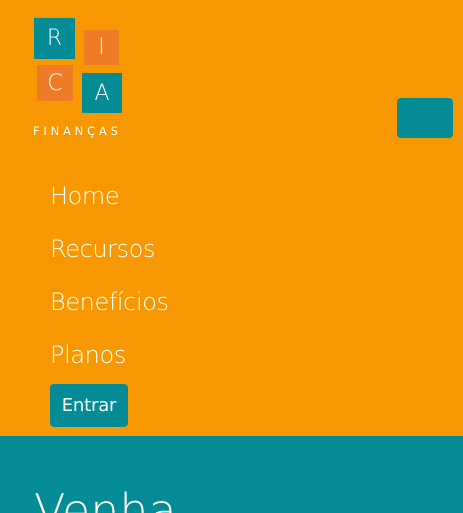 This screenshot has width=463, height=513. What do you see at coordinates (89, 405) in the screenshot?
I see `login-button: Entrar` at bounding box center [89, 405].